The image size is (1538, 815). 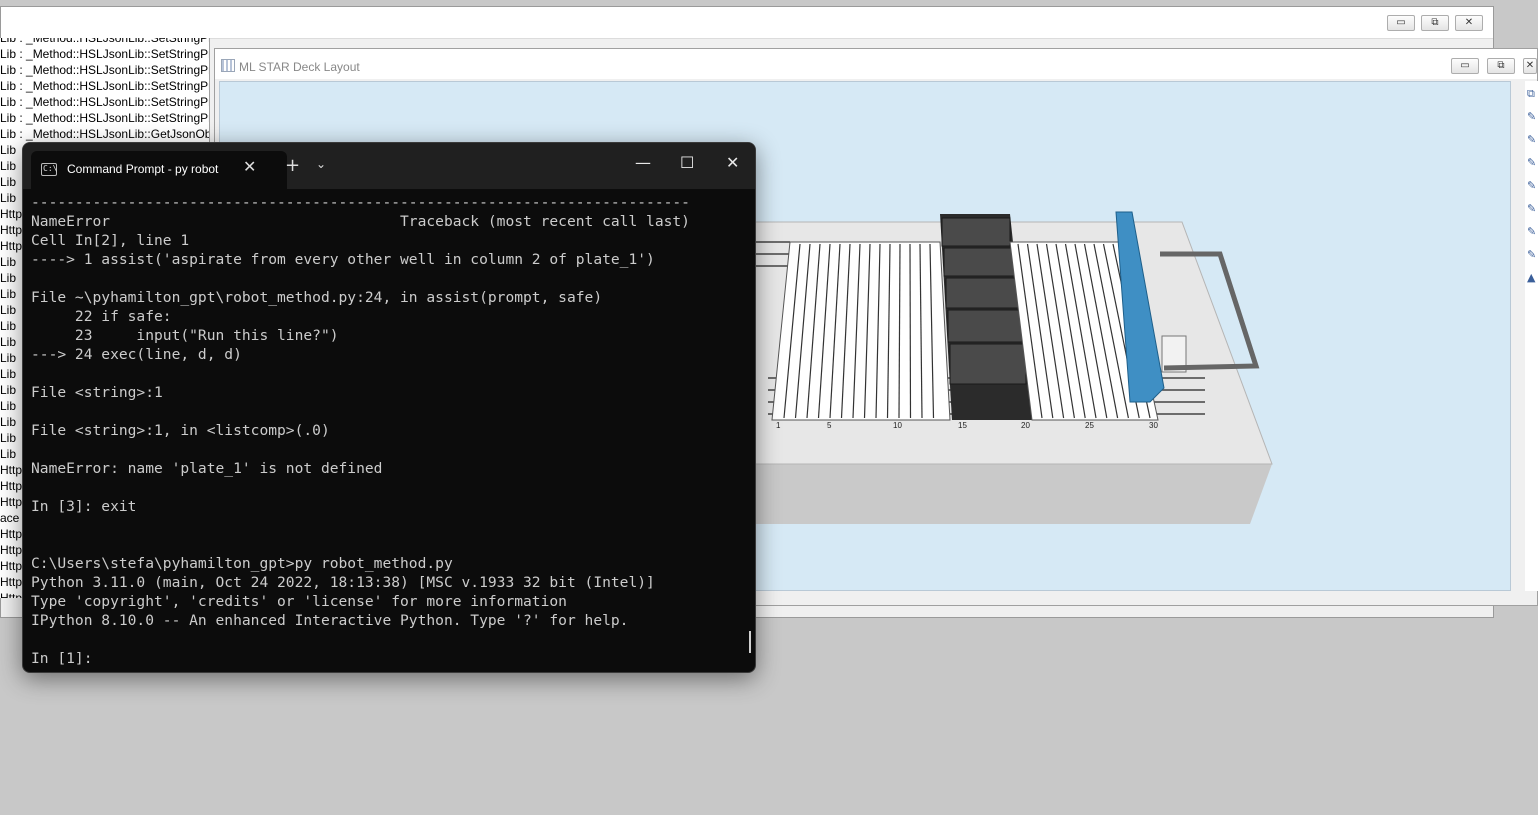 I want to click on track-label: 5, so click(x=829, y=425).